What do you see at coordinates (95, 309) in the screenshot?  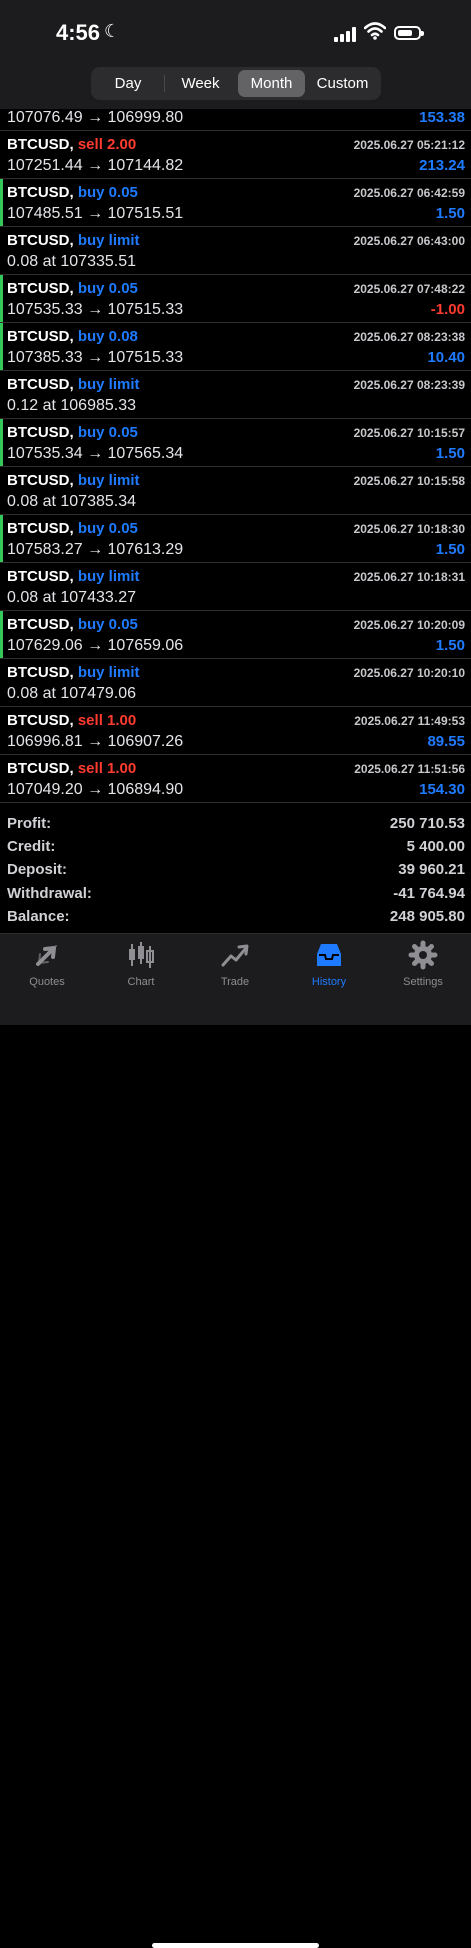 I see `trade-prices: 107535.33 → 107515.33` at bounding box center [95, 309].